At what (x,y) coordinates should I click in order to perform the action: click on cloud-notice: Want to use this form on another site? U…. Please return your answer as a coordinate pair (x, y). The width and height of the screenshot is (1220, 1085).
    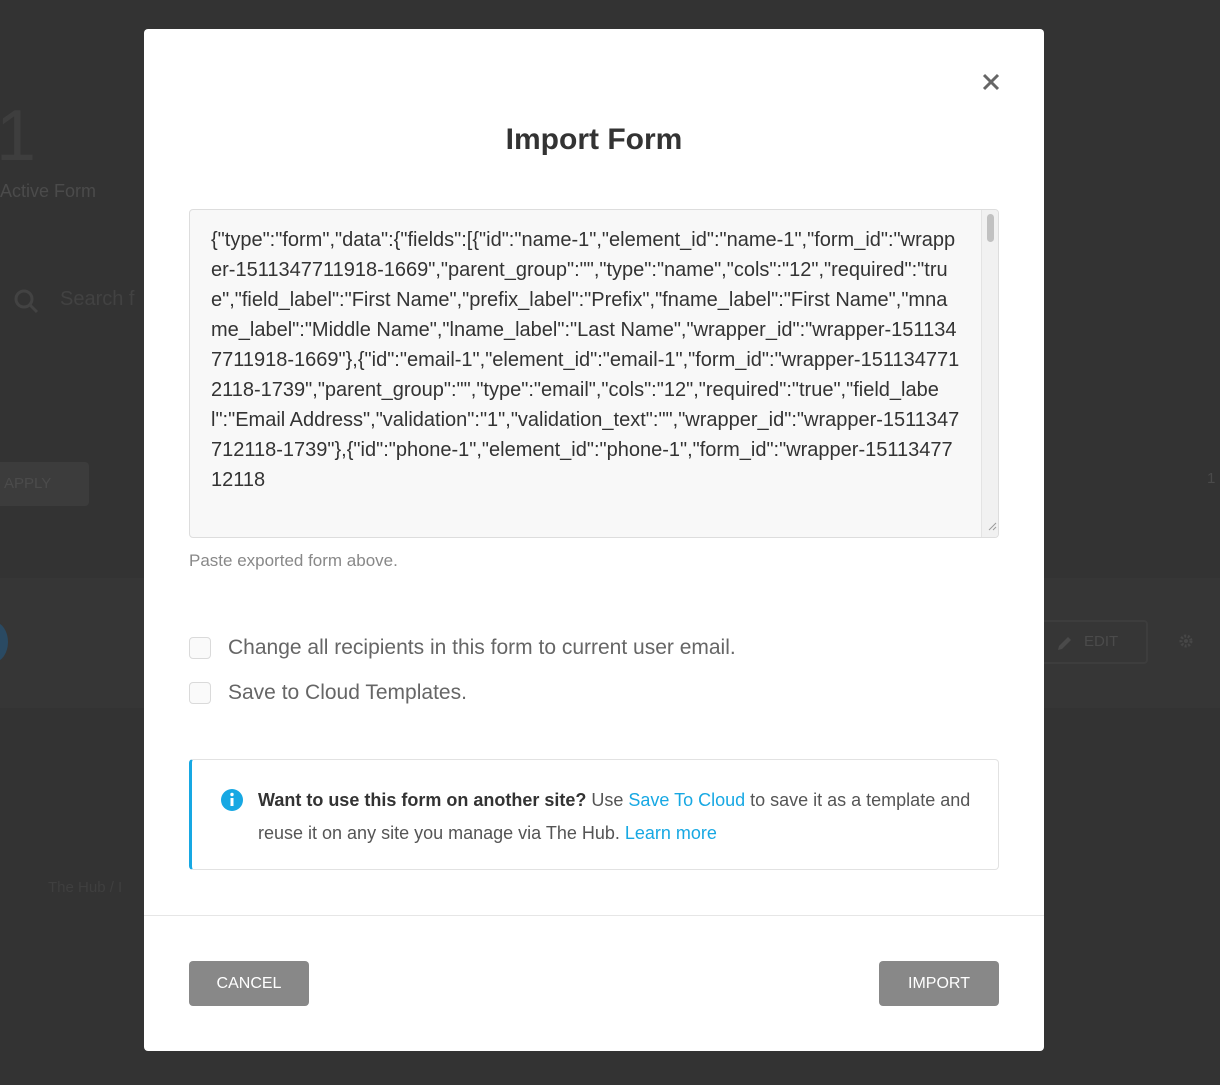
    Looking at the image, I should click on (594, 814).